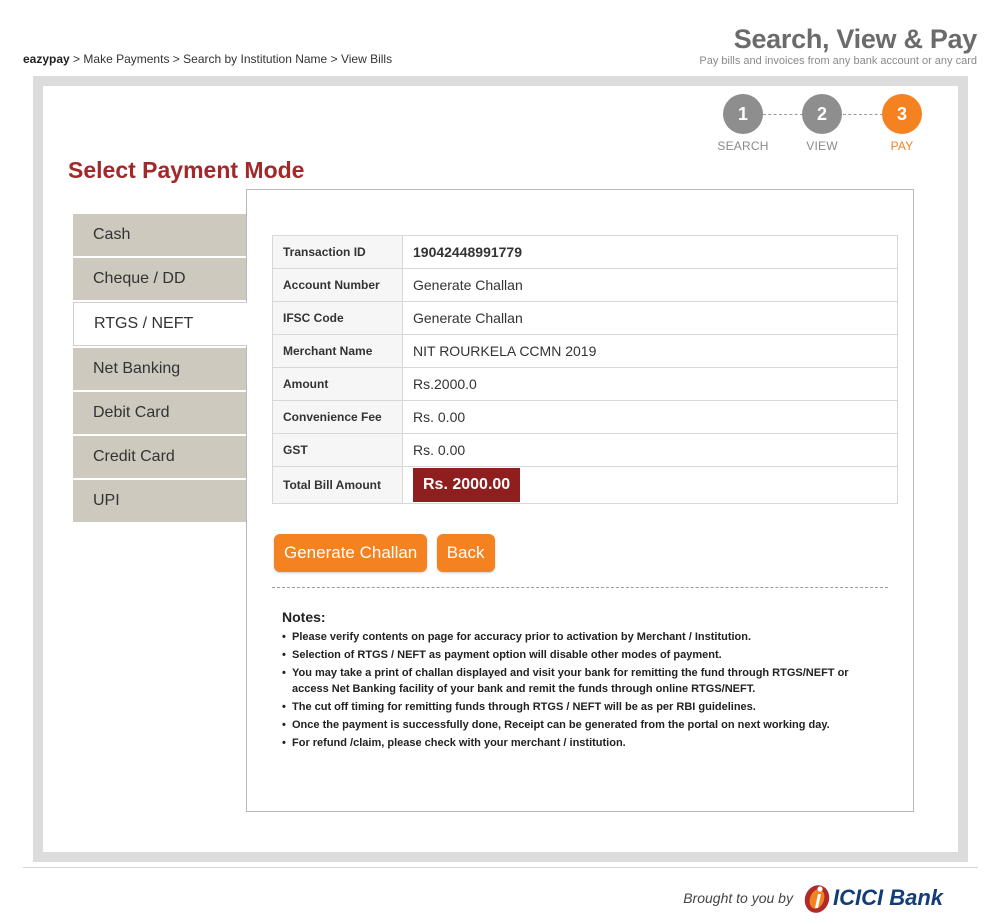 The width and height of the screenshot is (993, 924). I want to click on table-row: Transaction ID 19042448991779, so click(585, 252).